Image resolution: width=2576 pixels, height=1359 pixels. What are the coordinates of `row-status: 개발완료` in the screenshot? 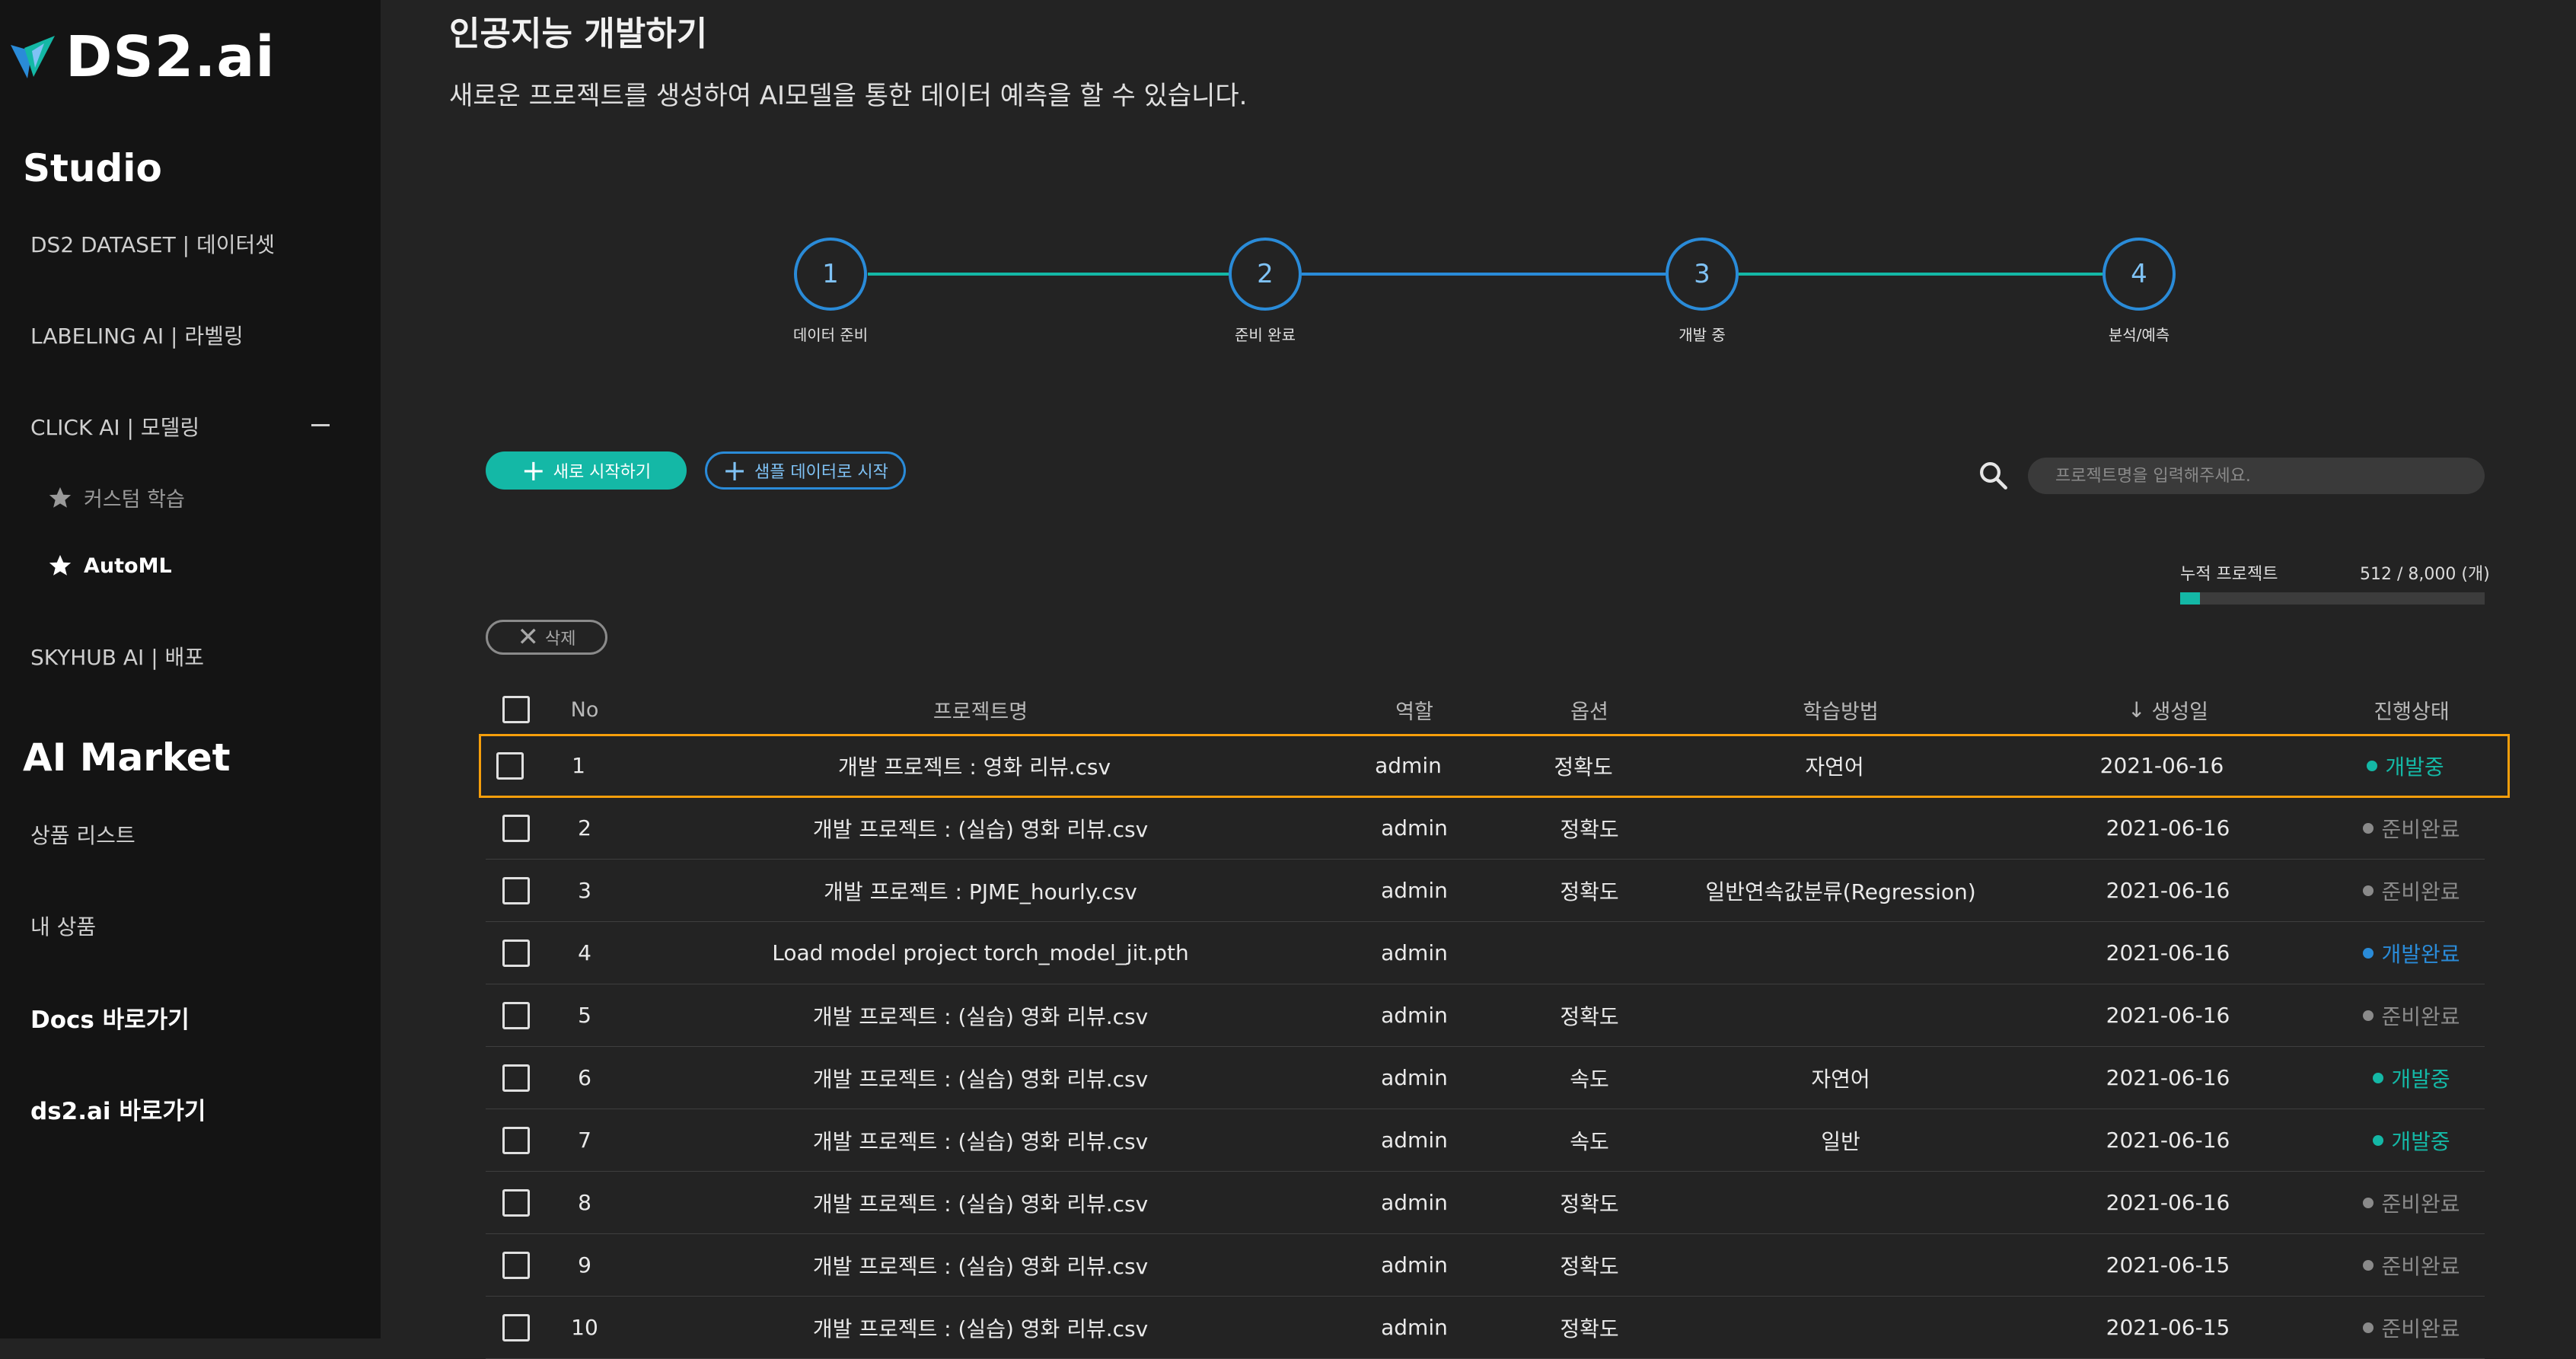 It's located at (2412, 953).